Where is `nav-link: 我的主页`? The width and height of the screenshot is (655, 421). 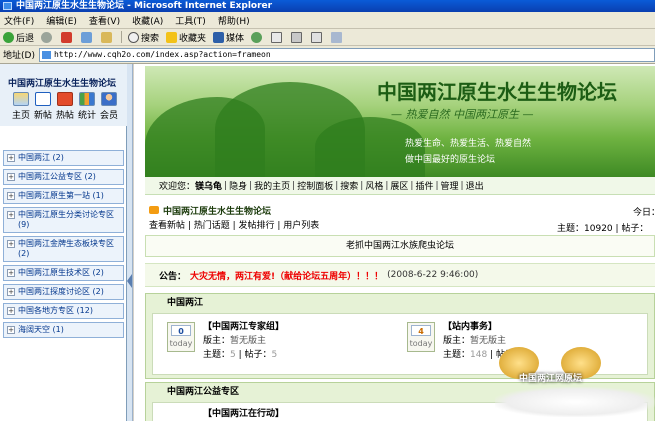
nav-link: 我的主页 is located at coordinates (272, 185).